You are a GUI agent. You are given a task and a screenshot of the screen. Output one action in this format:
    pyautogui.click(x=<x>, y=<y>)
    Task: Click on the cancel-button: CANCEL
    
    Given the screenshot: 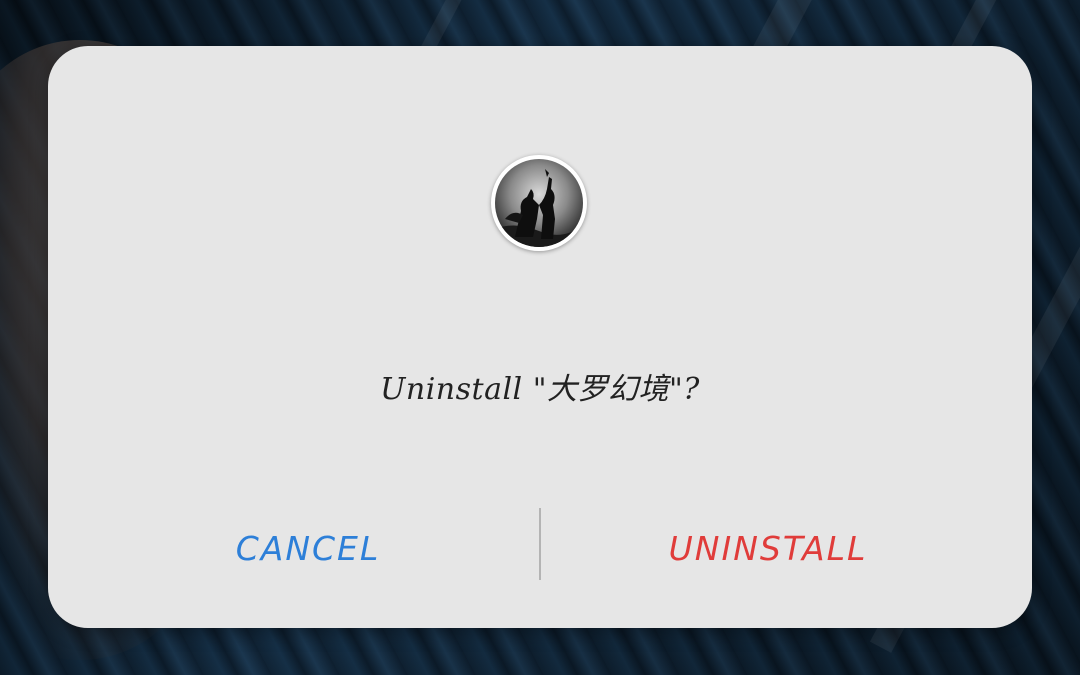 What is the action you would take?
    pyautogui.click(x=308, y=548)
    